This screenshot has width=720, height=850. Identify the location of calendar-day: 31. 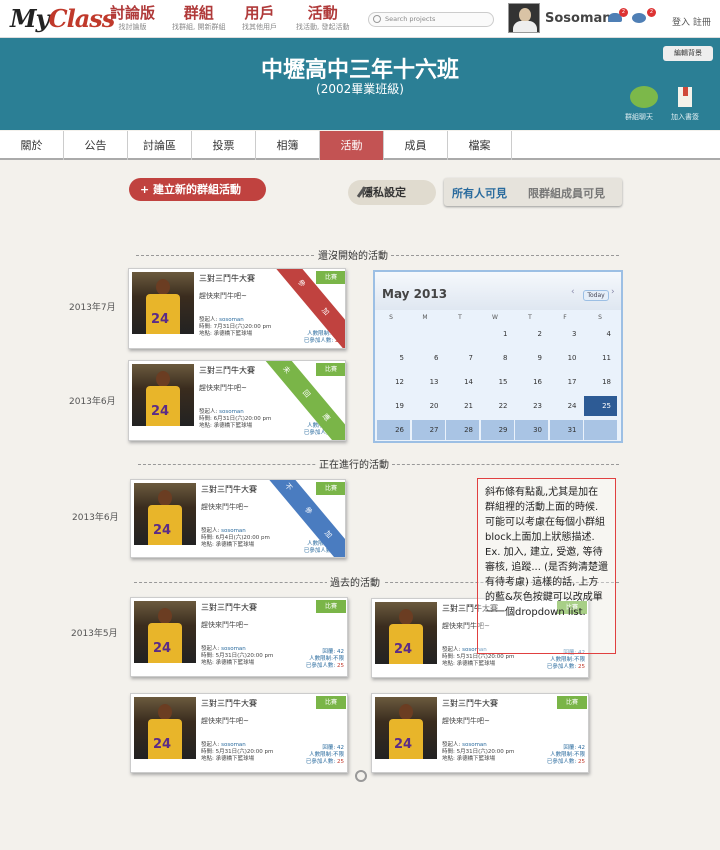
(566, 430).